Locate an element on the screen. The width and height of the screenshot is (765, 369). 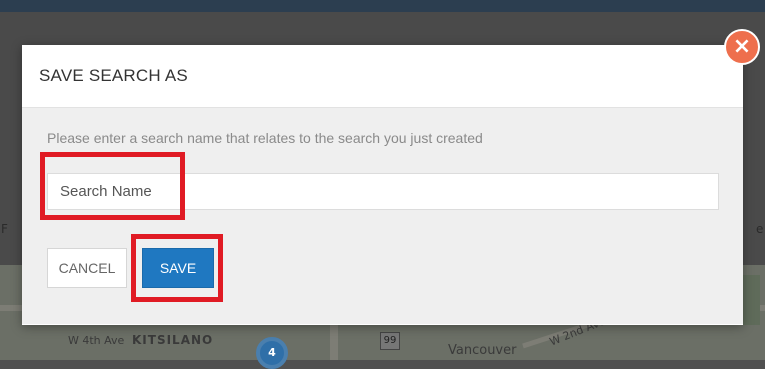
map-label: Vancouver is located at coordinates (482, 350).